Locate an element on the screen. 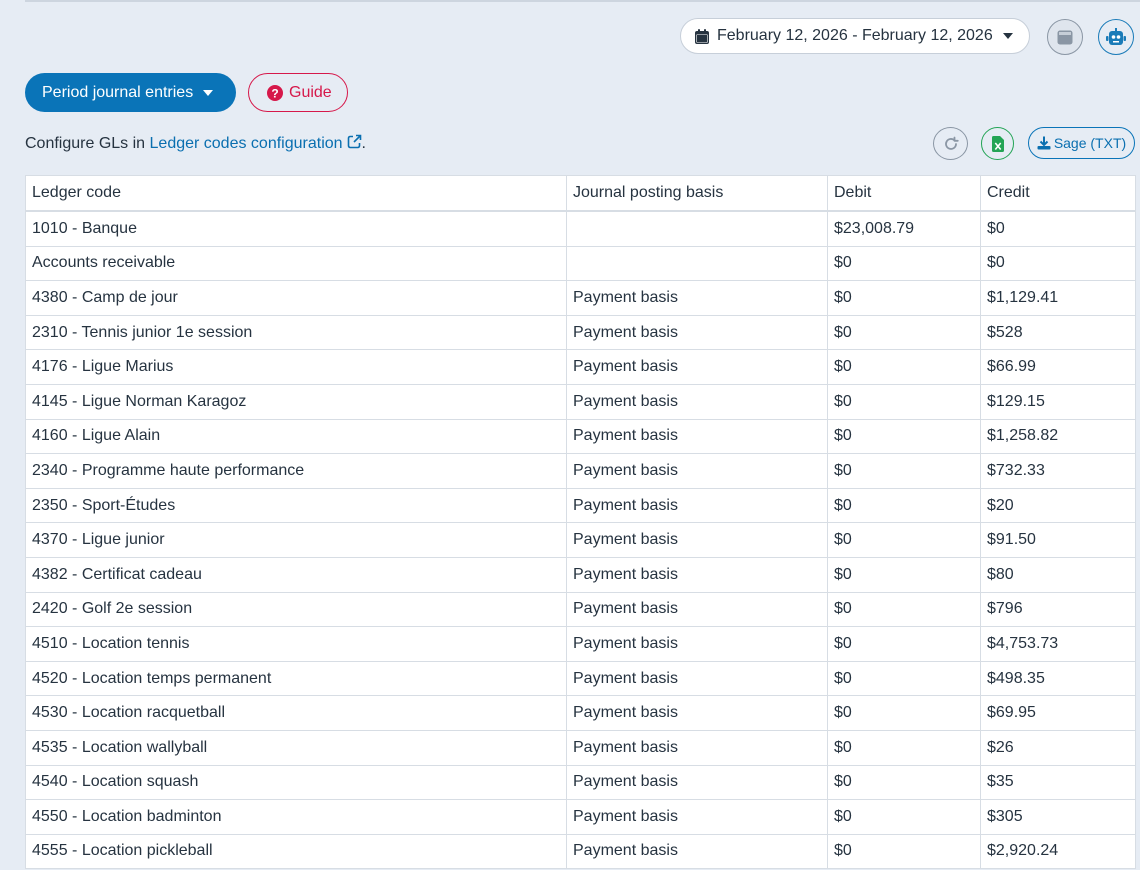 The width and height of the screenshot is (1140, 870). download-icon is located at coordinates (1044, 143).